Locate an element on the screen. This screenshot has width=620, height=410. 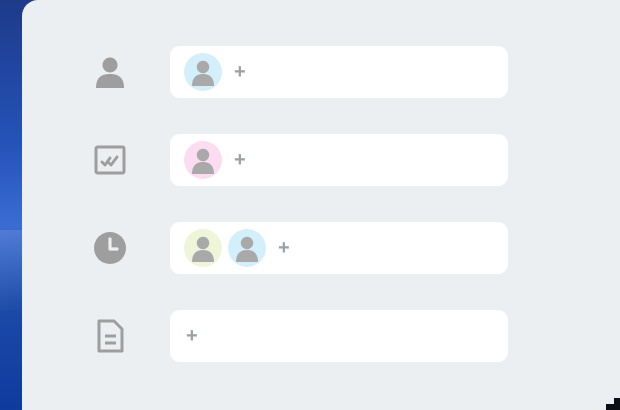
row-document: + is located at coordinates (321, 336).